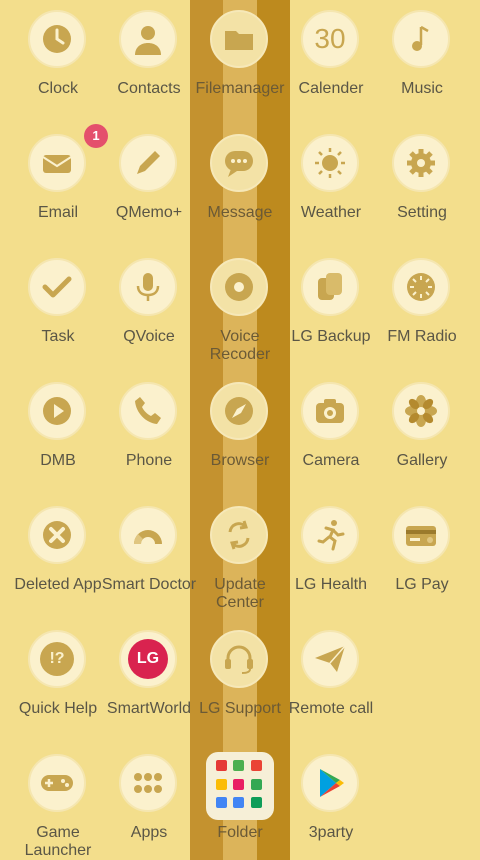 This screenshot has height=860, width=480. Describe the element at coordinates (148, 411) in the screenshot. I see `phone-handset-icon` at that location.